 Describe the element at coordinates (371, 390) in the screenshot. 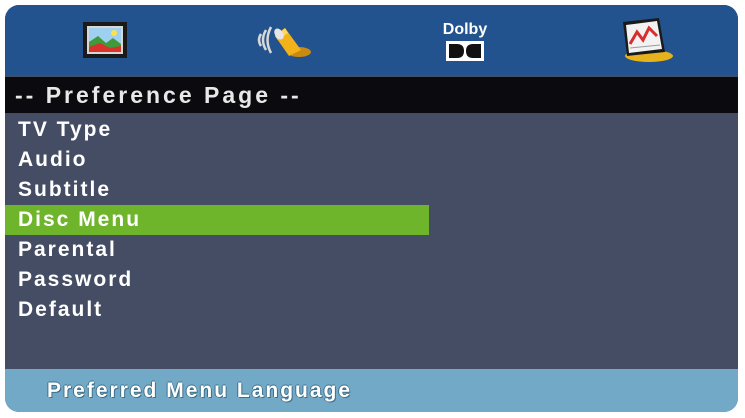

I see `status-bar: Preferred Menu Language` at that location.